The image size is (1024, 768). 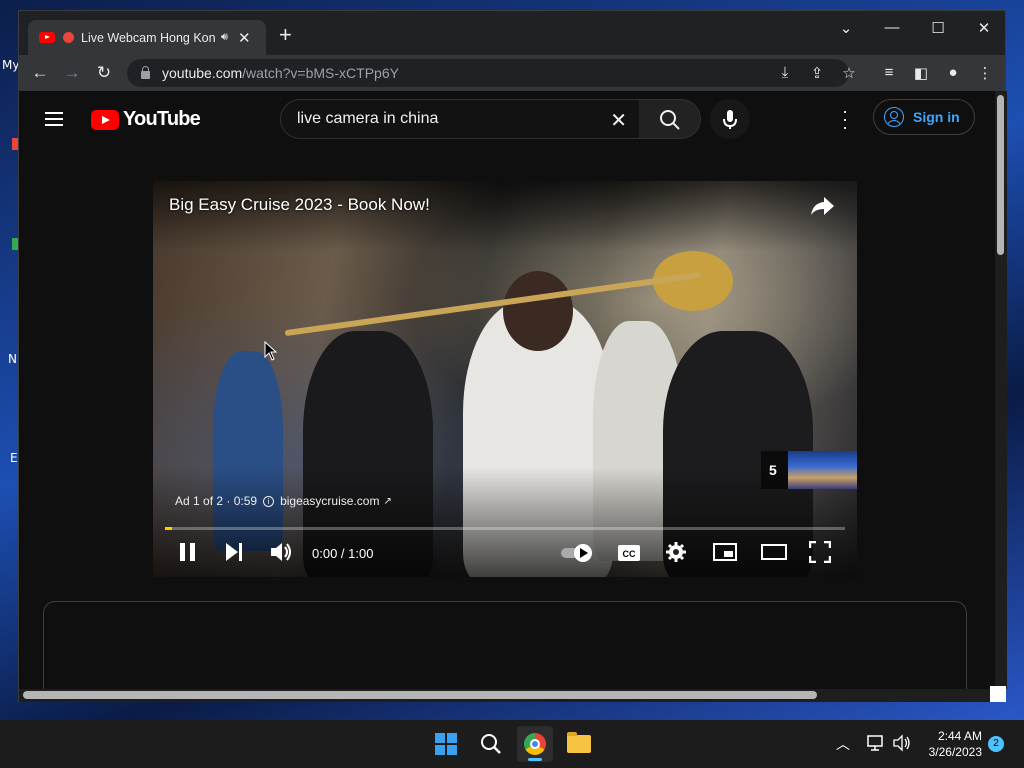 I want to click on show-hidden-icons-chevron-icon: ︿, so click(x=843, y=744).